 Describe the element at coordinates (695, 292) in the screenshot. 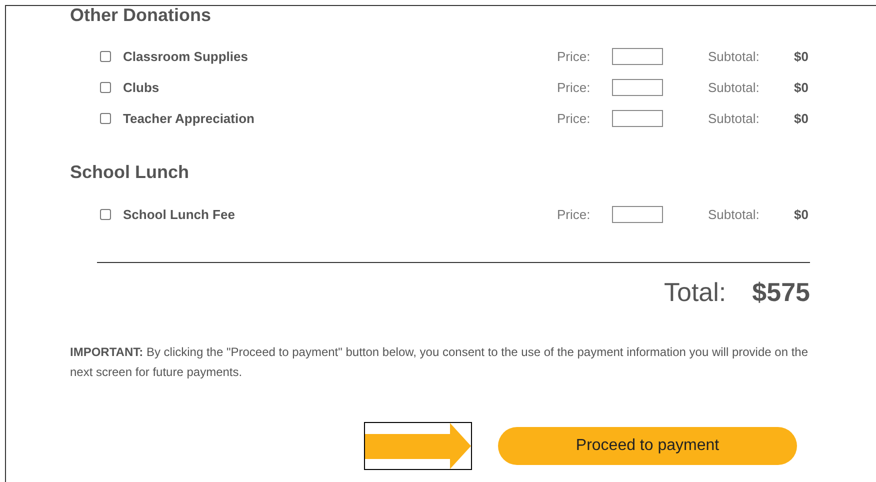

I see `total-label: Total:` at that location.